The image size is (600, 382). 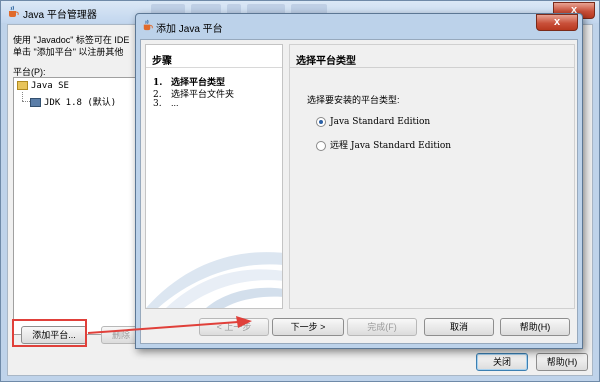 What do you see at coordinates (321, 145) in the screenshot?
I see `radio-button` at bounding box center [321, 145].